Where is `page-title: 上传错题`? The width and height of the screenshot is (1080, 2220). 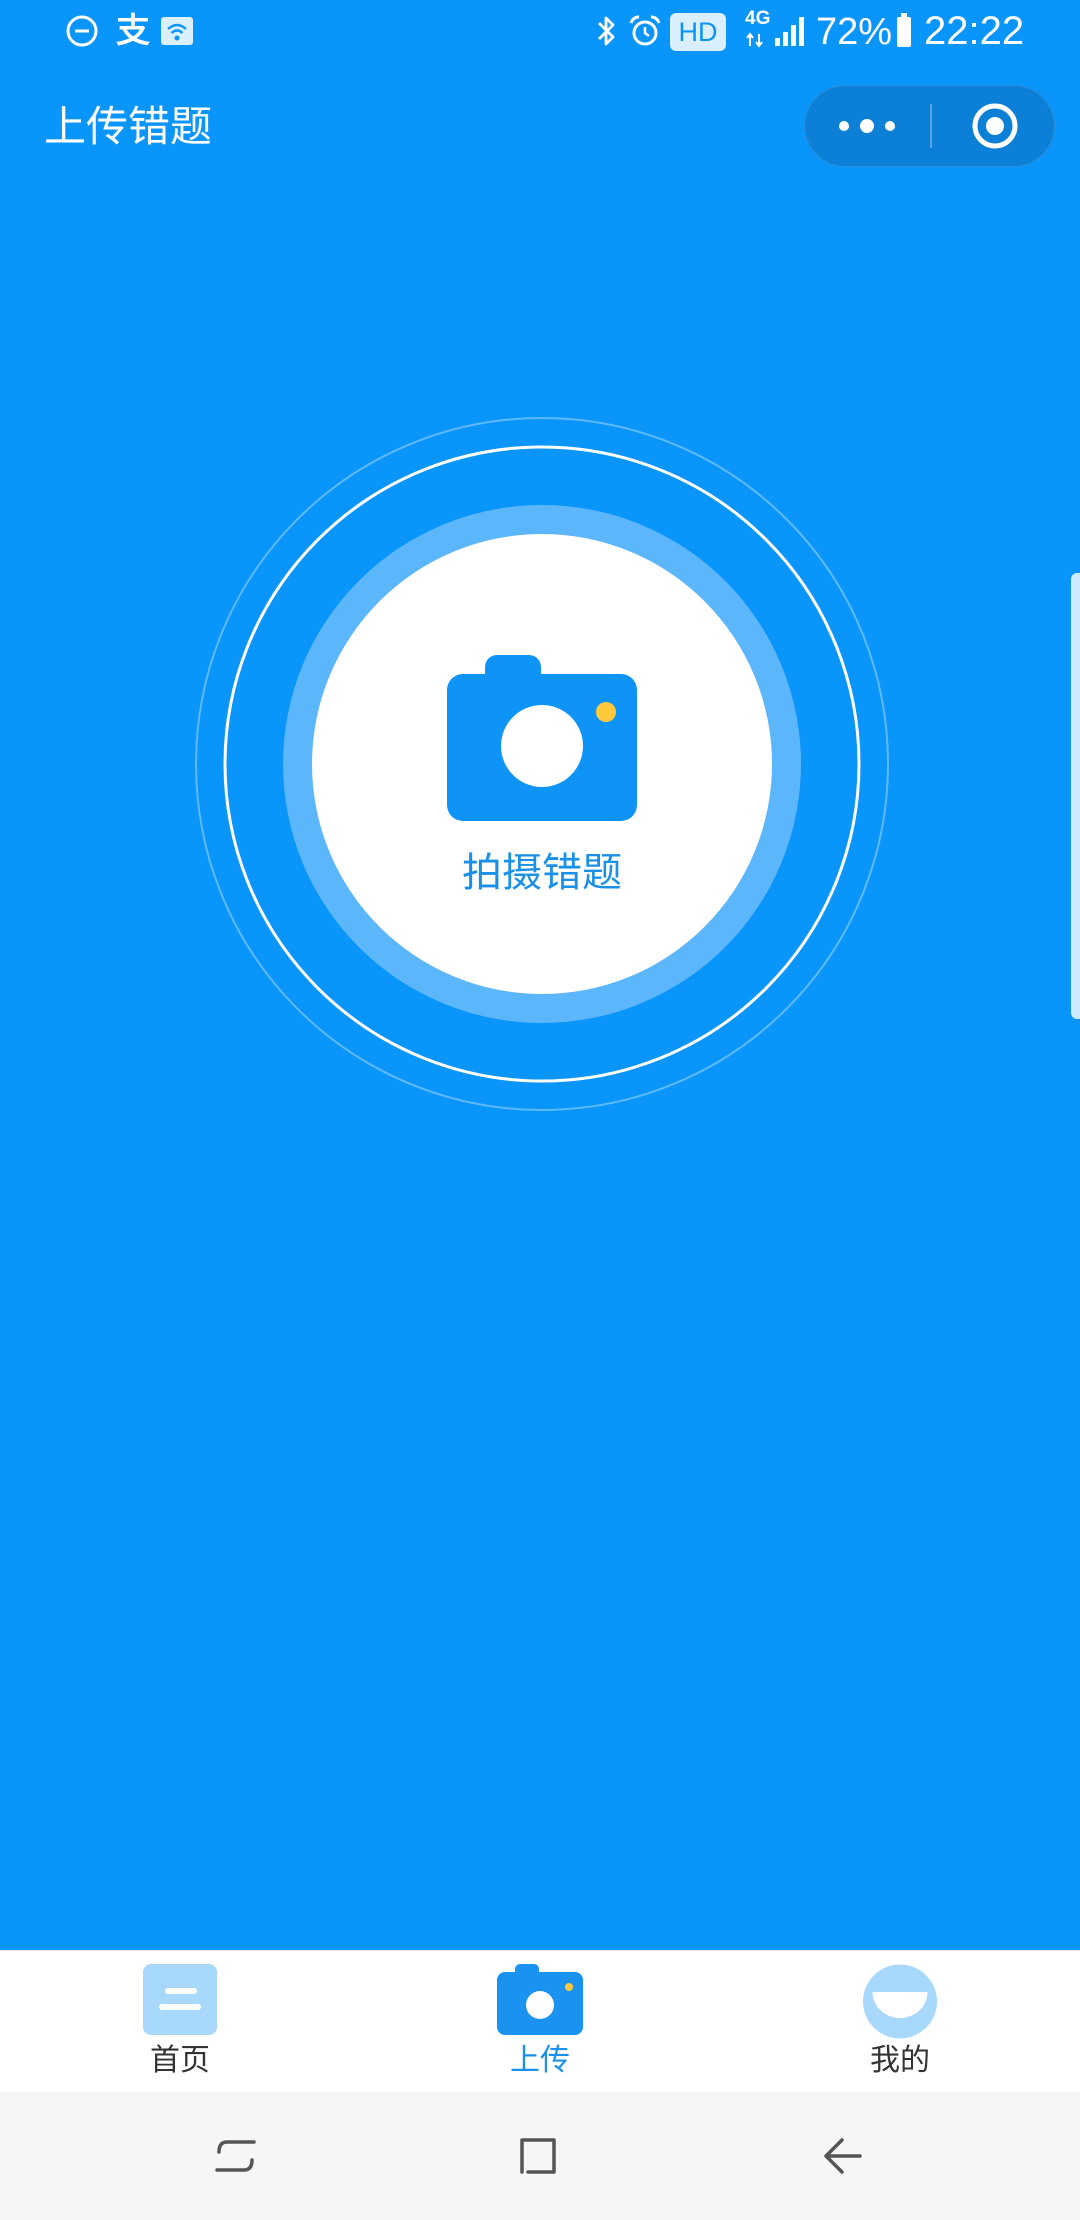
page-title: 上传错题 is located at coordinates (128, 126).